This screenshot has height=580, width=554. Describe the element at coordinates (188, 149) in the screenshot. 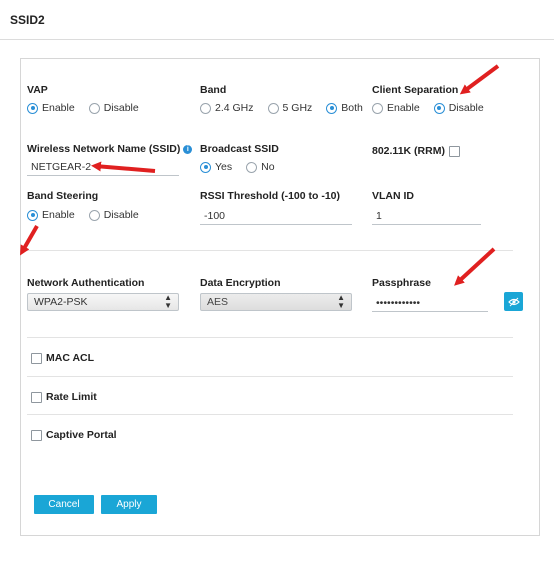

I see `info-icon: i` at that location.